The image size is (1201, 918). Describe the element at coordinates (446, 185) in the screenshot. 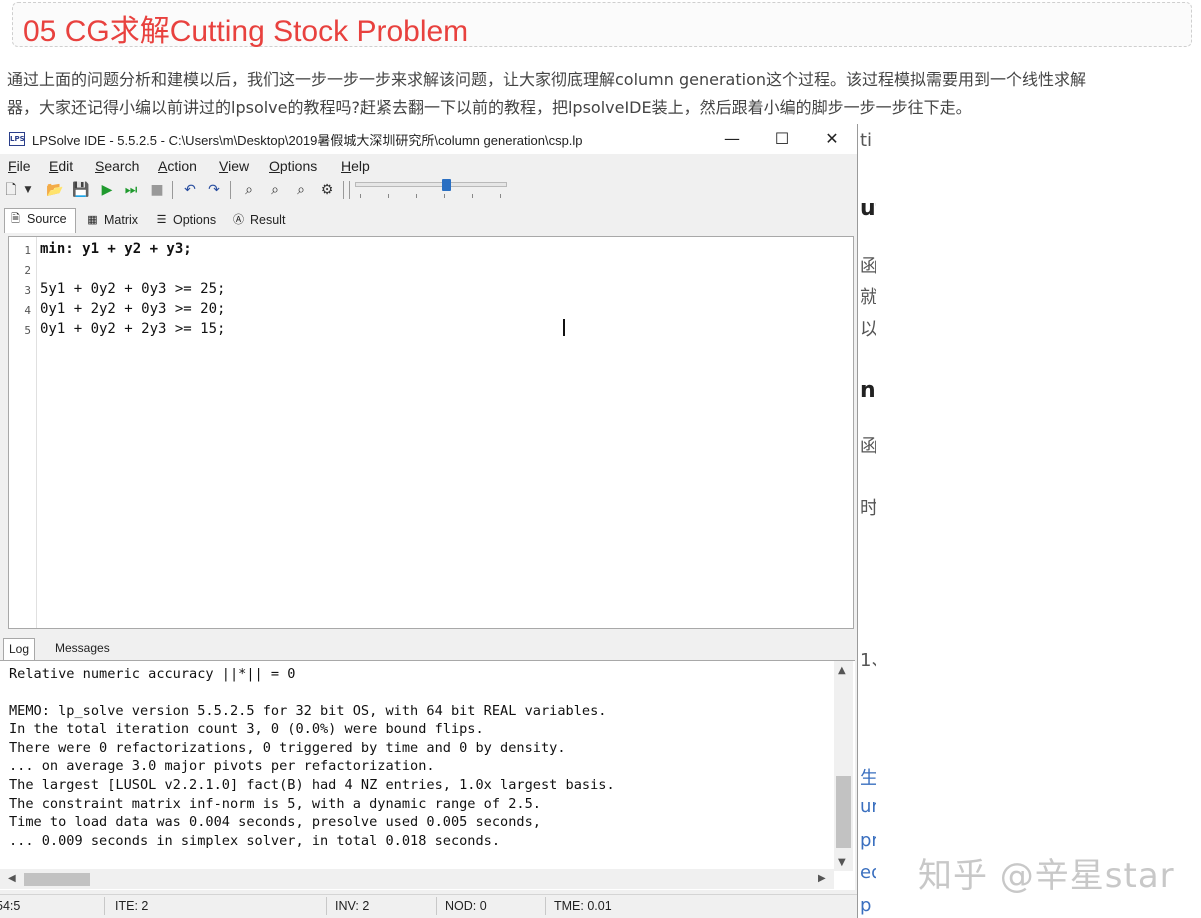

I see `zoom-slider-thumb` at that location.